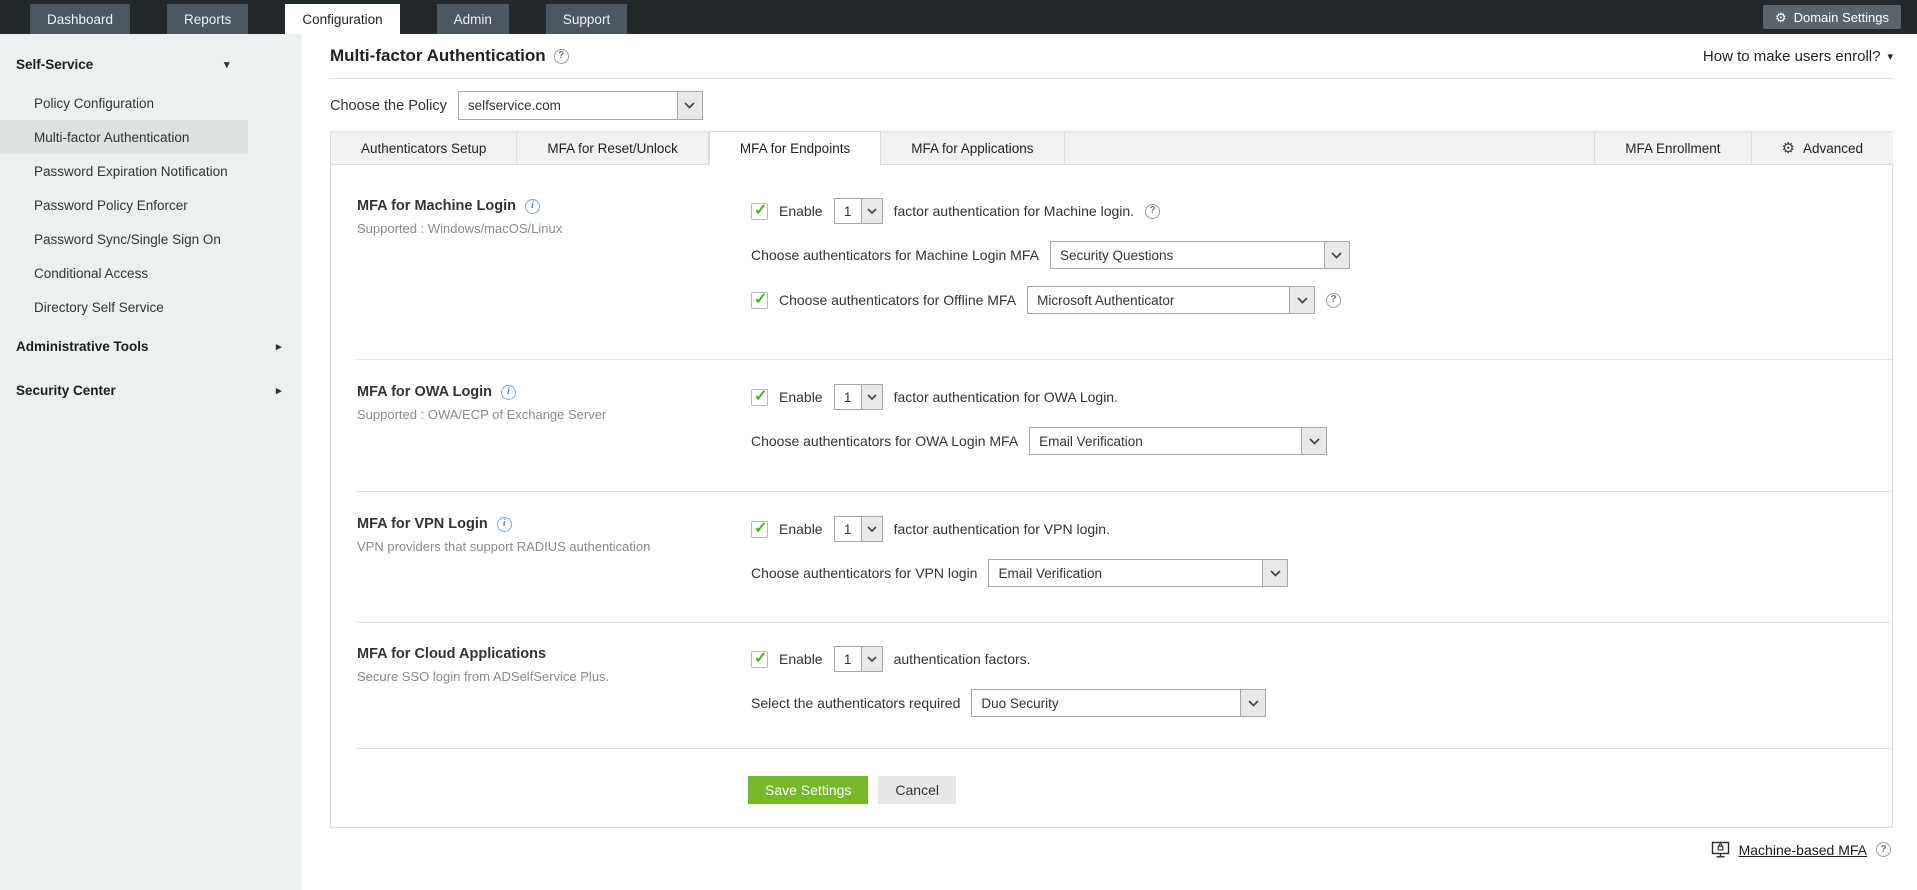 The image size is (1917, 890). I want to click on tab-mfa-enrollment: MFA Enrollment, so click(1672, 148).